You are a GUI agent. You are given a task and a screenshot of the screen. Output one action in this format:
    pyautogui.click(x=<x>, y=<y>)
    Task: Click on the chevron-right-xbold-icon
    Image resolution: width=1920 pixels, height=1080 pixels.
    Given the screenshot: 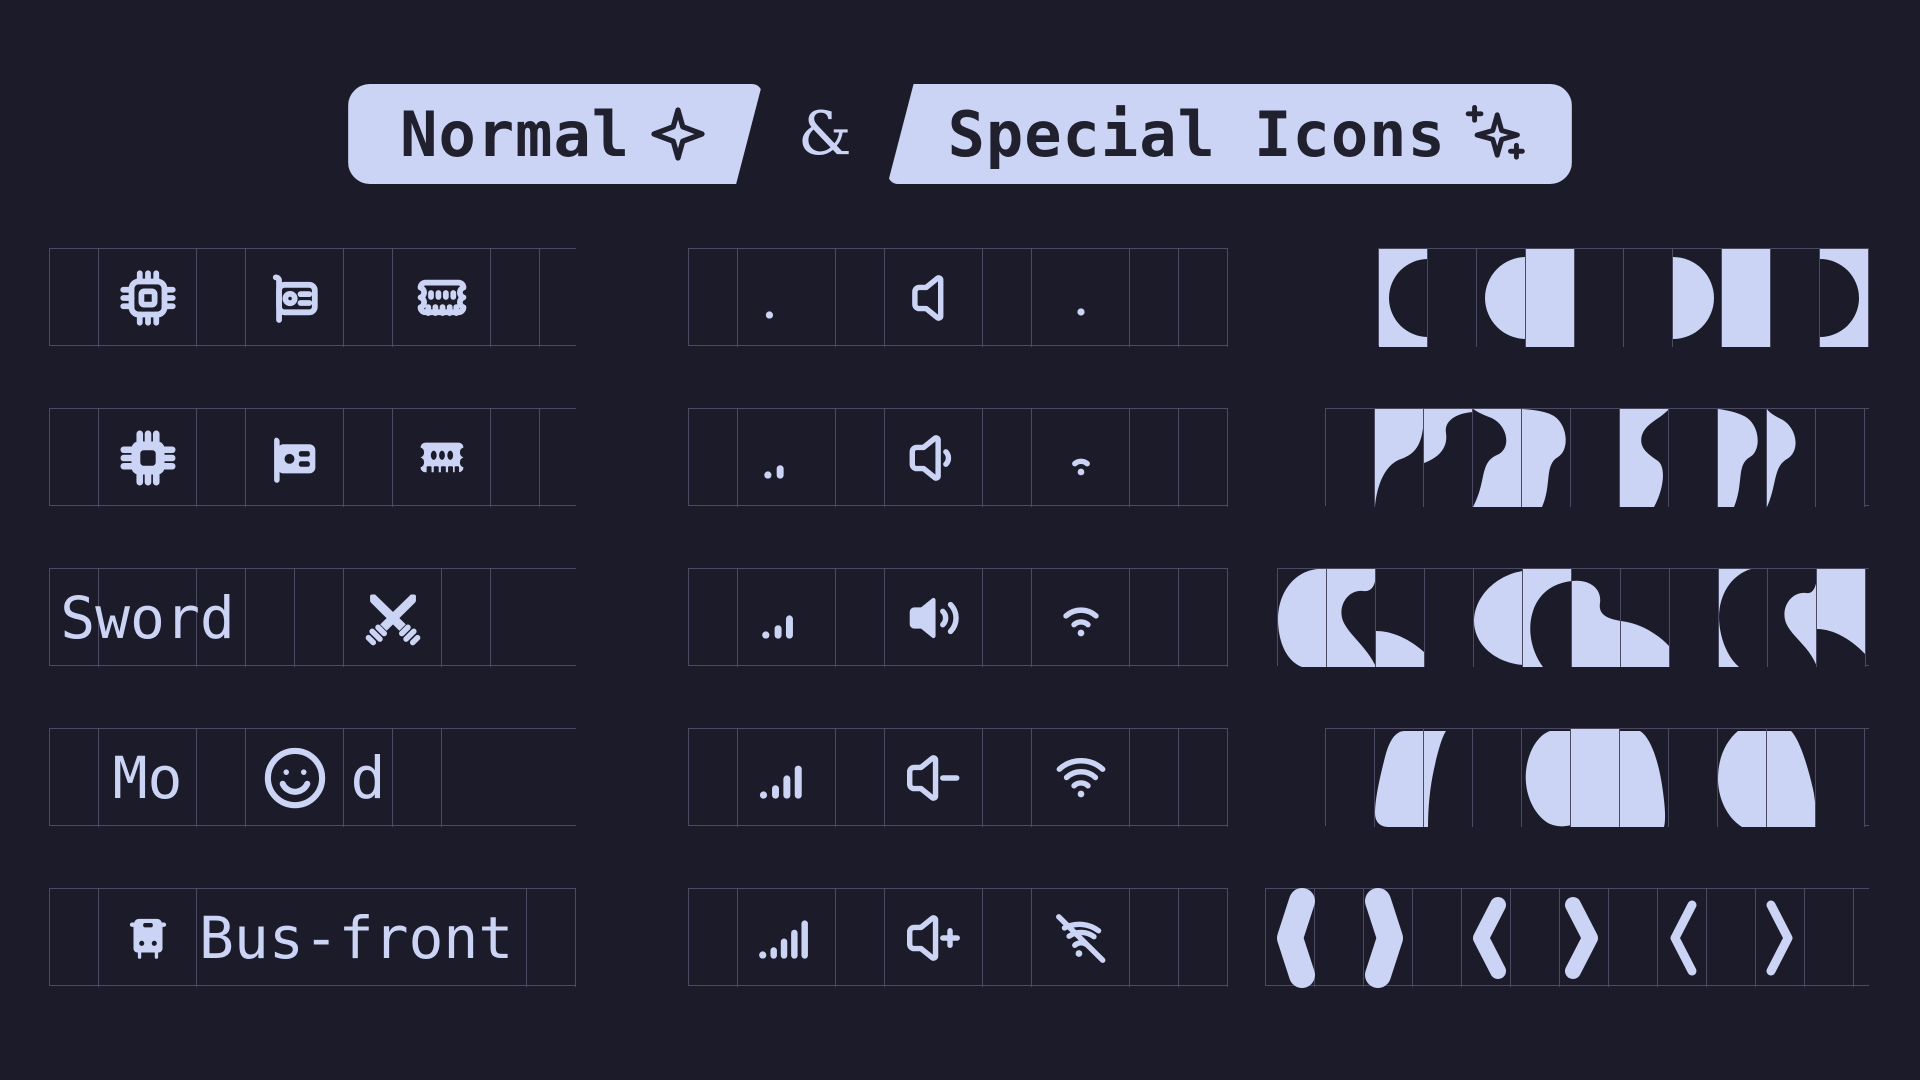 What is the action you would take?
    pyautogui.click(x=1388, y=938)
    